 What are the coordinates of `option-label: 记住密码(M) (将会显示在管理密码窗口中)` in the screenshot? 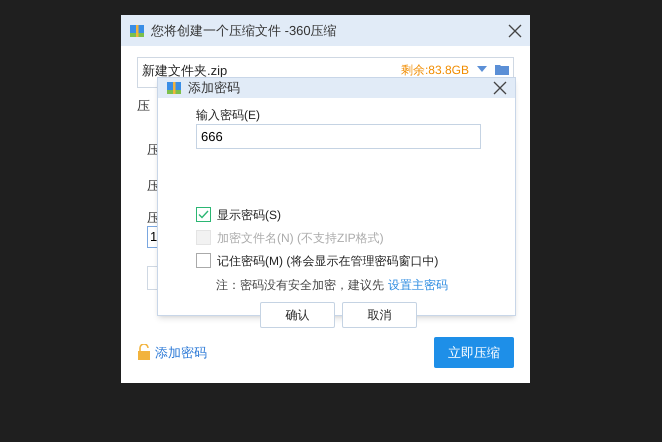 It's located at (327, 261).